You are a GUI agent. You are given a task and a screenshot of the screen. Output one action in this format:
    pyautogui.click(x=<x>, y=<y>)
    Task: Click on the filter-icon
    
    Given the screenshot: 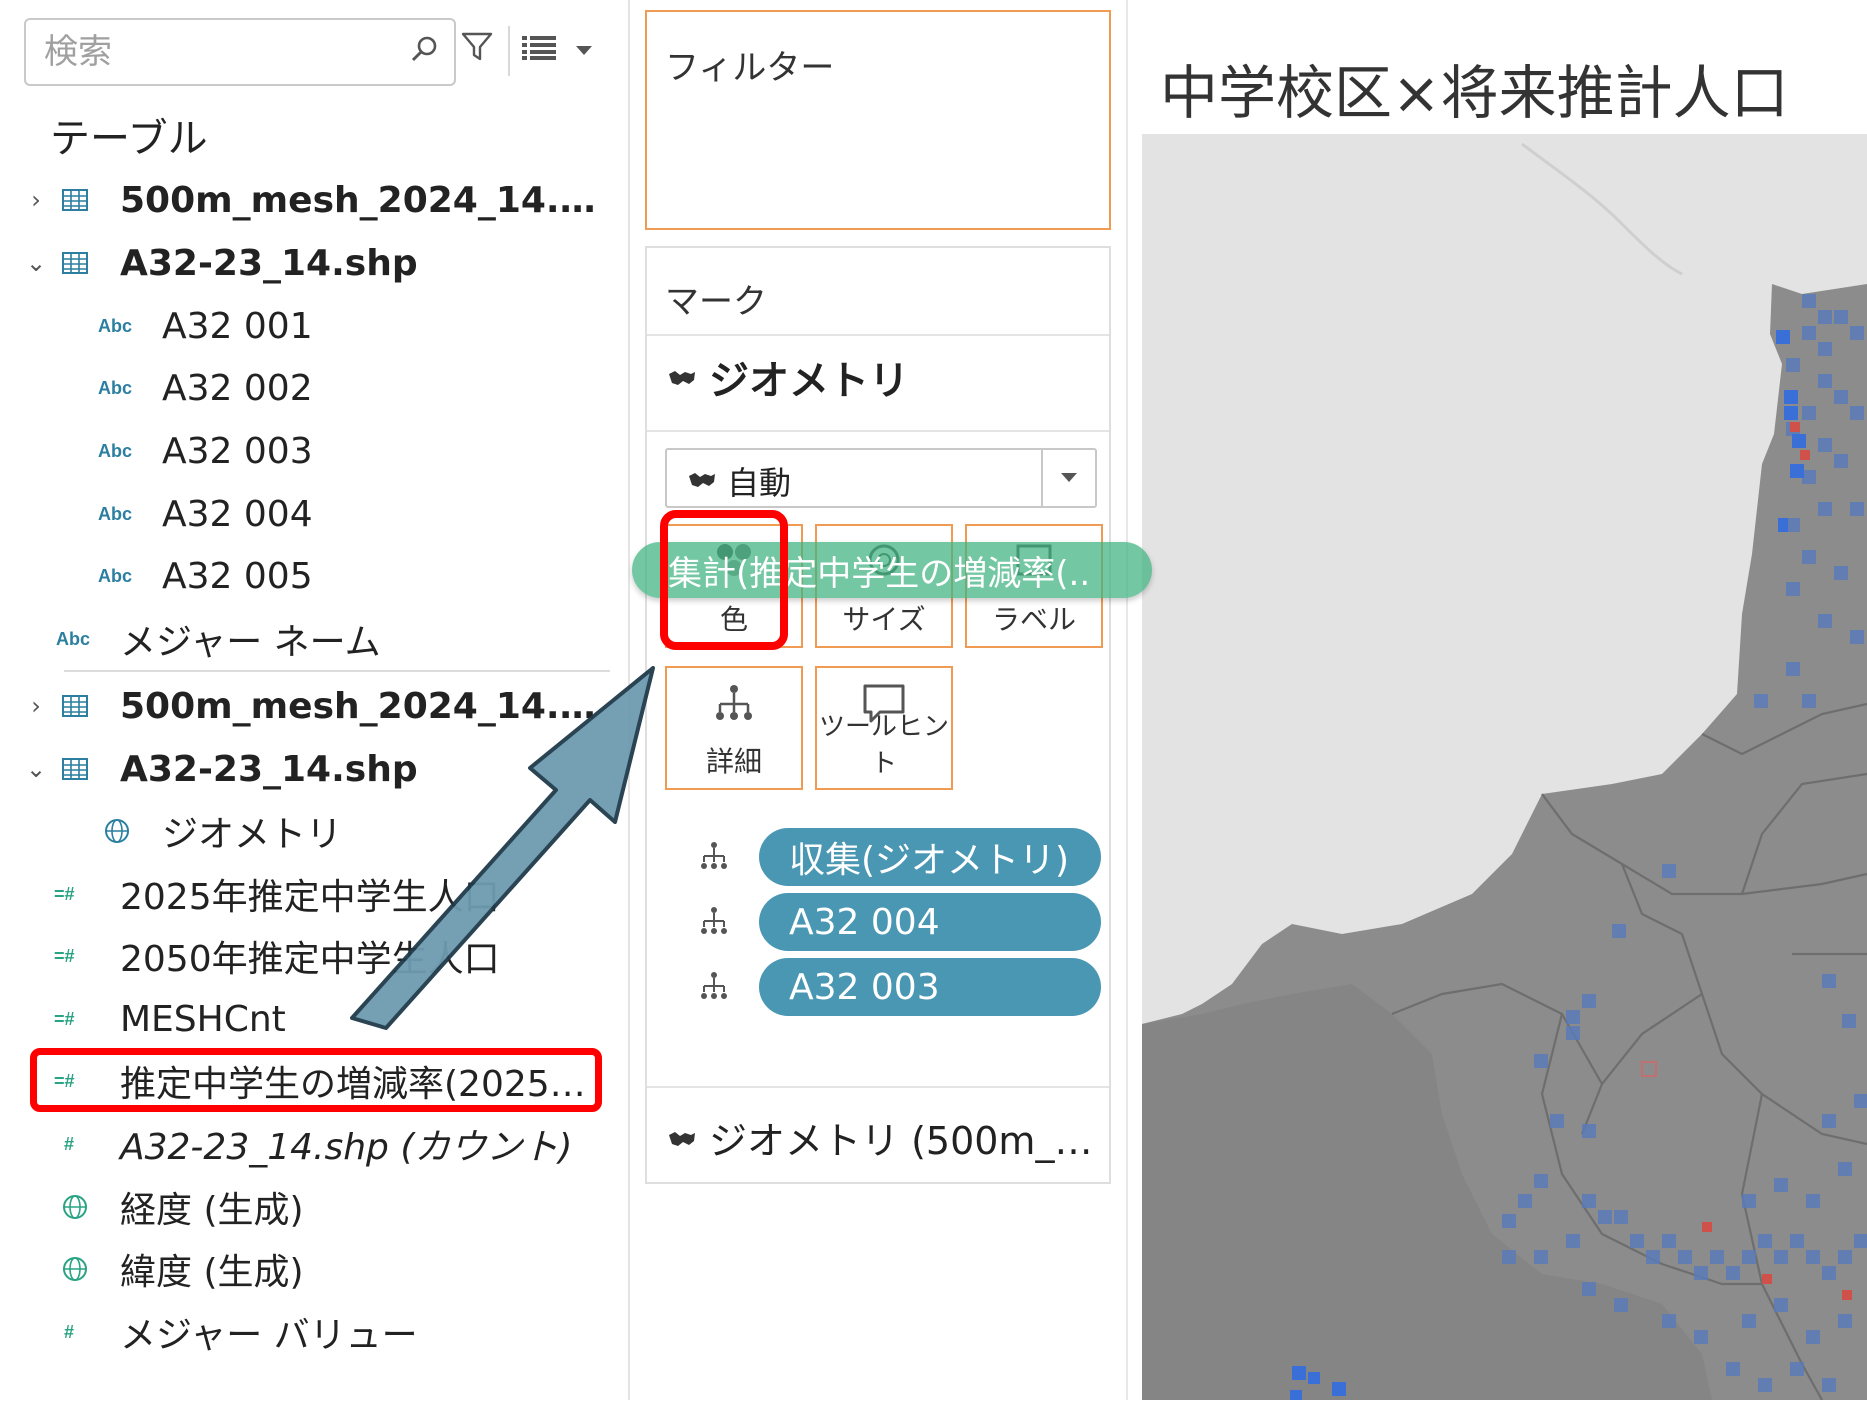 What is the action you would take?
    pyautogui.click(x=477, y=49)
    